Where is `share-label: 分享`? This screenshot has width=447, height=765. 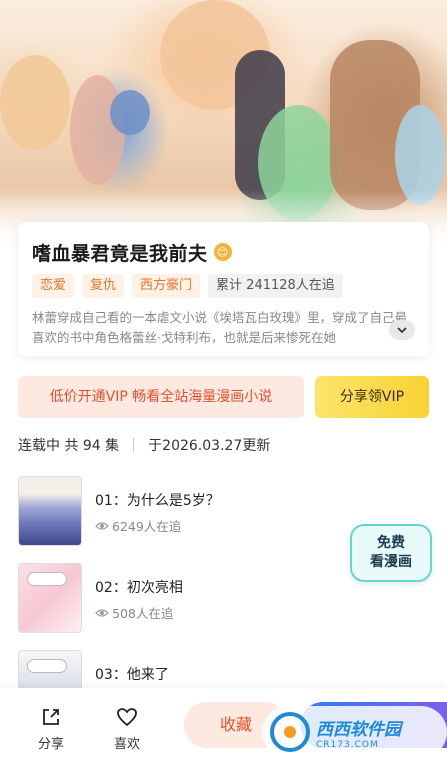
share-label: 分享 is located at coordinates (50, 744).